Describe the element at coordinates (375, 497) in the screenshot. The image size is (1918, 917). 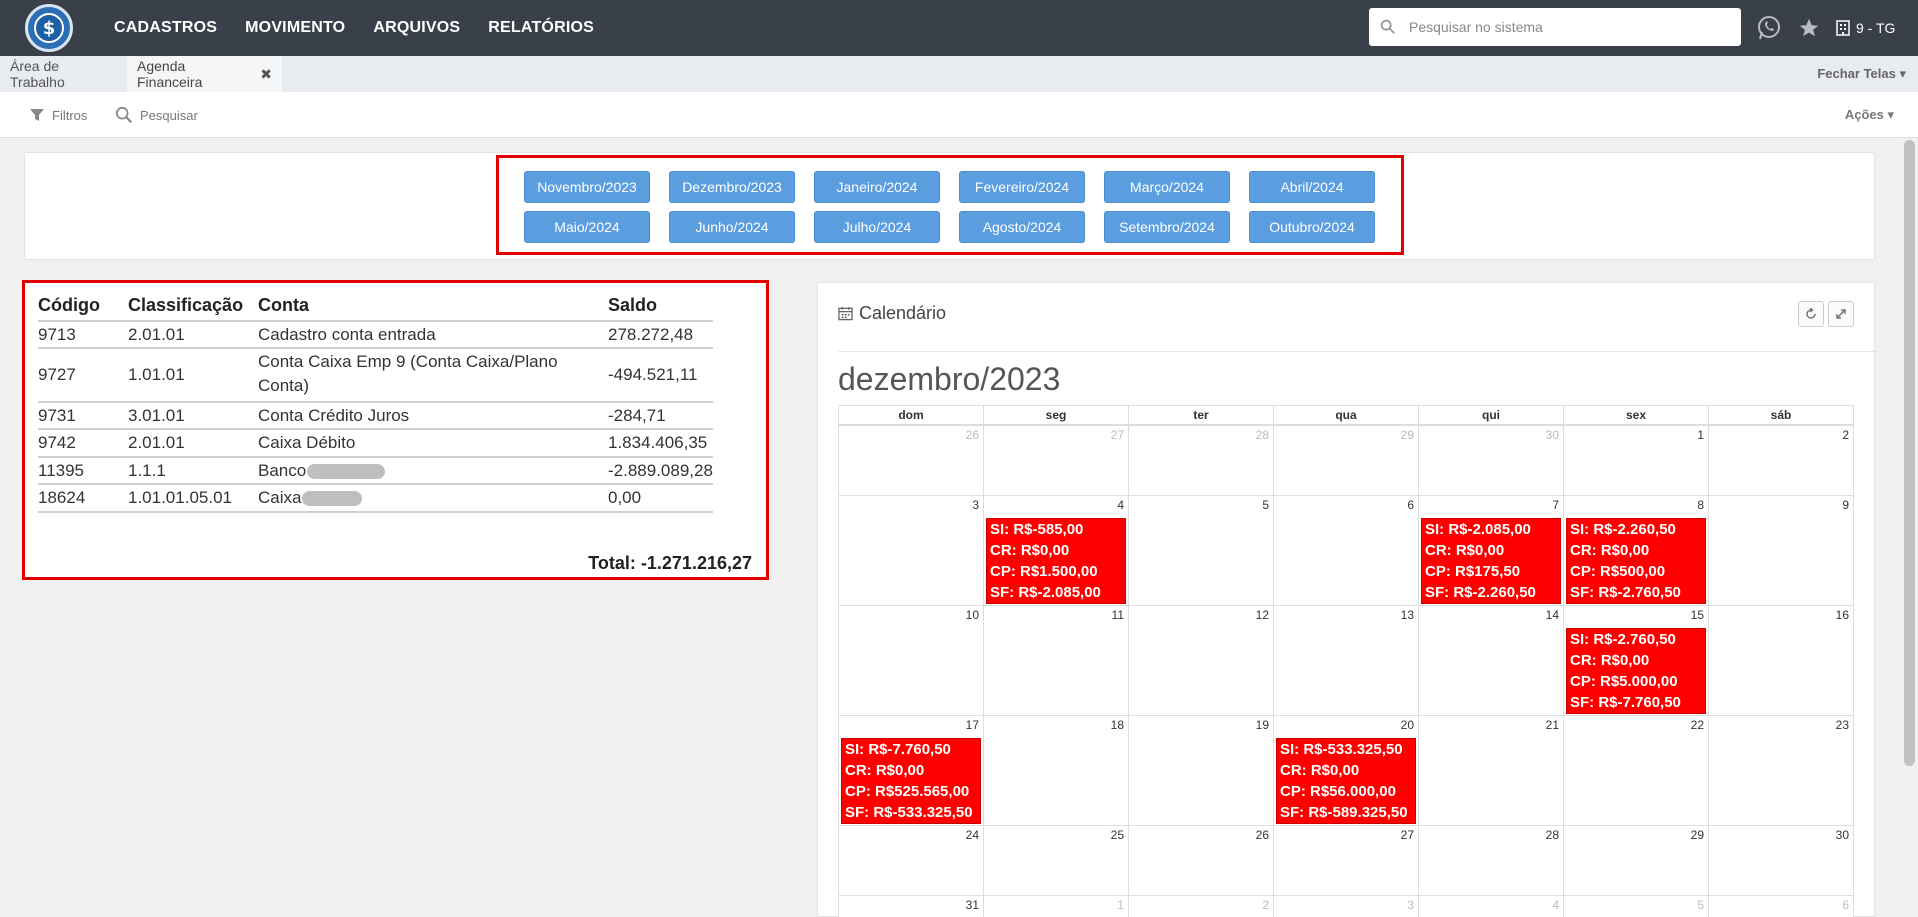
I see `table-row: 18624 1.01.01.05.01 Caixa 0,00` at that location.